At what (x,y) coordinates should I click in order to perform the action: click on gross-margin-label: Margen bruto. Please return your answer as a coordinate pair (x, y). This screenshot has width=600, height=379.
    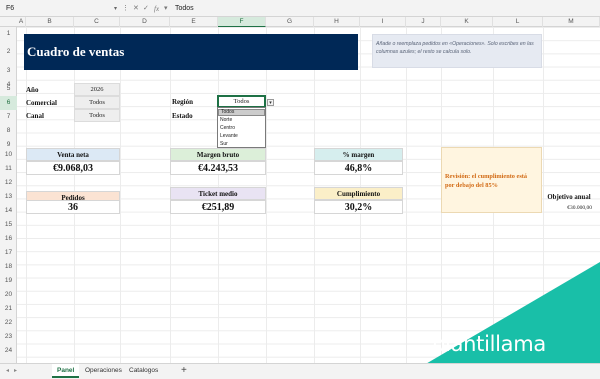
    Looking at the image, I should click on (218, 154).